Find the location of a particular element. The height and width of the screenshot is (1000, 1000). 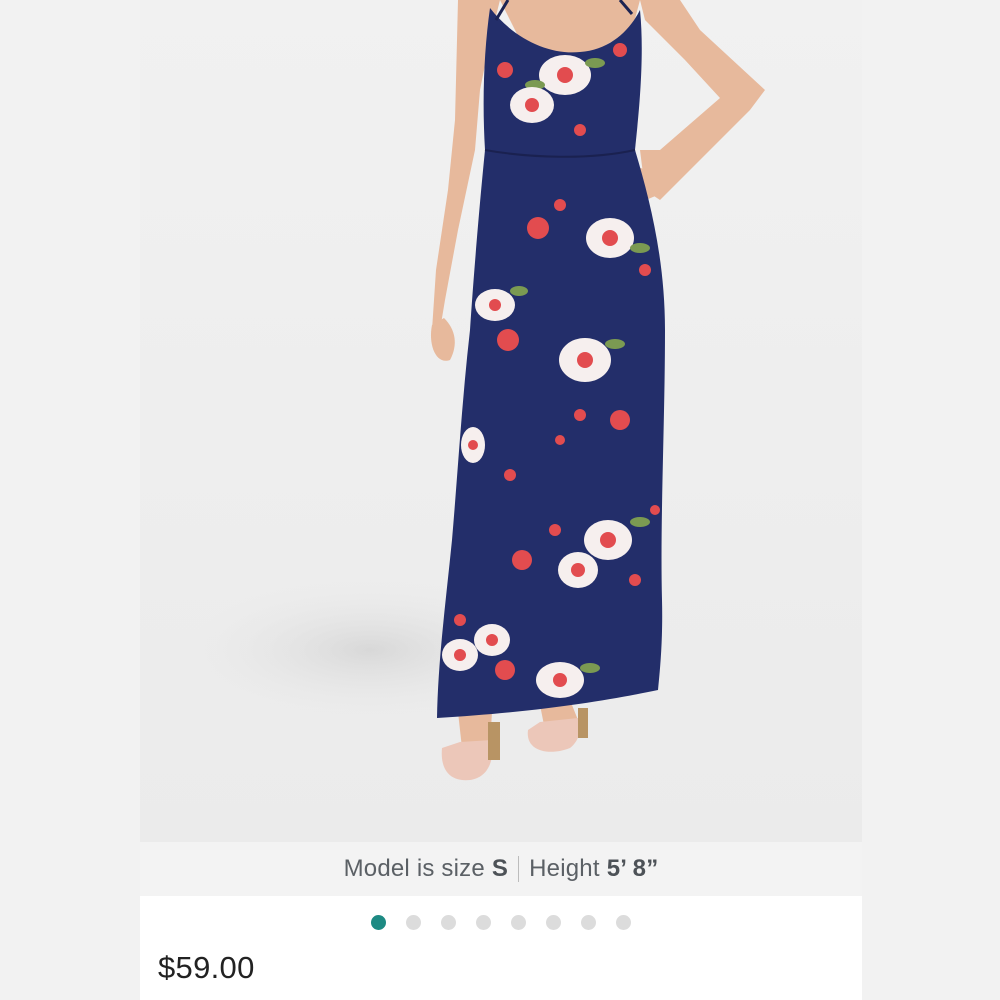

right-margin is located at coordinates (931, 500).